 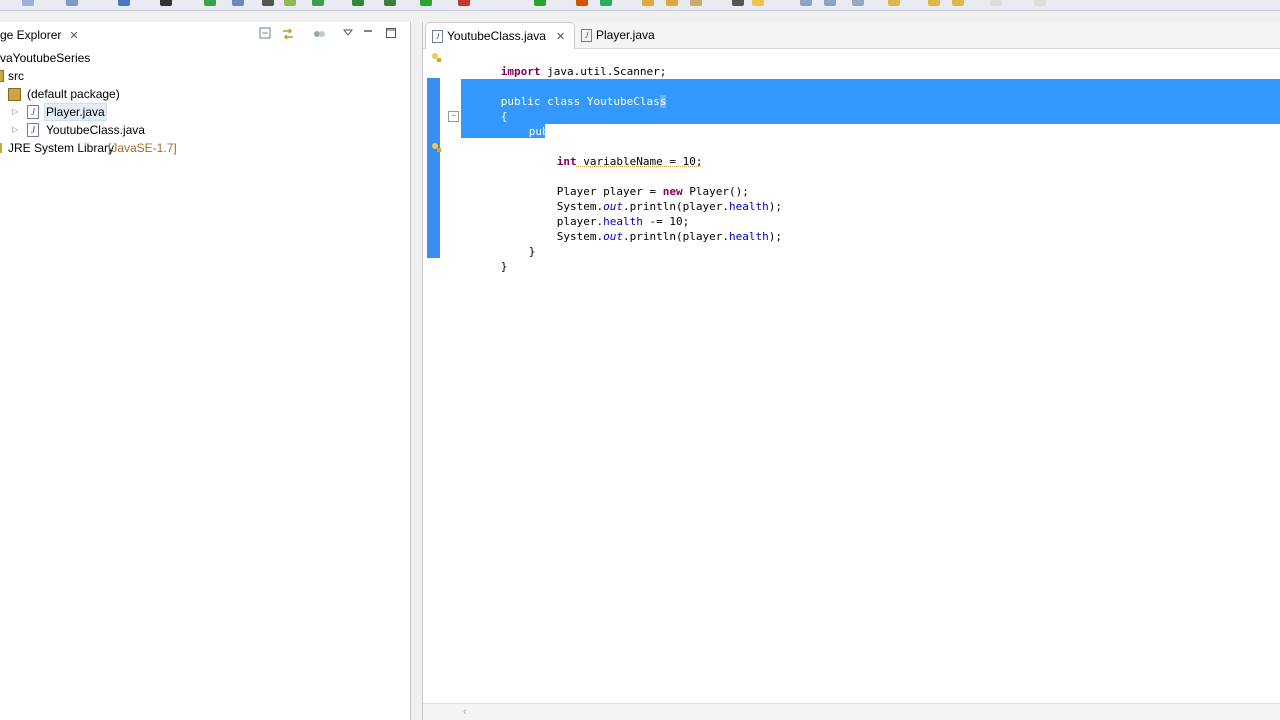 I want to click on tree-item-default-package: (default package), so click(x=100, y=94).